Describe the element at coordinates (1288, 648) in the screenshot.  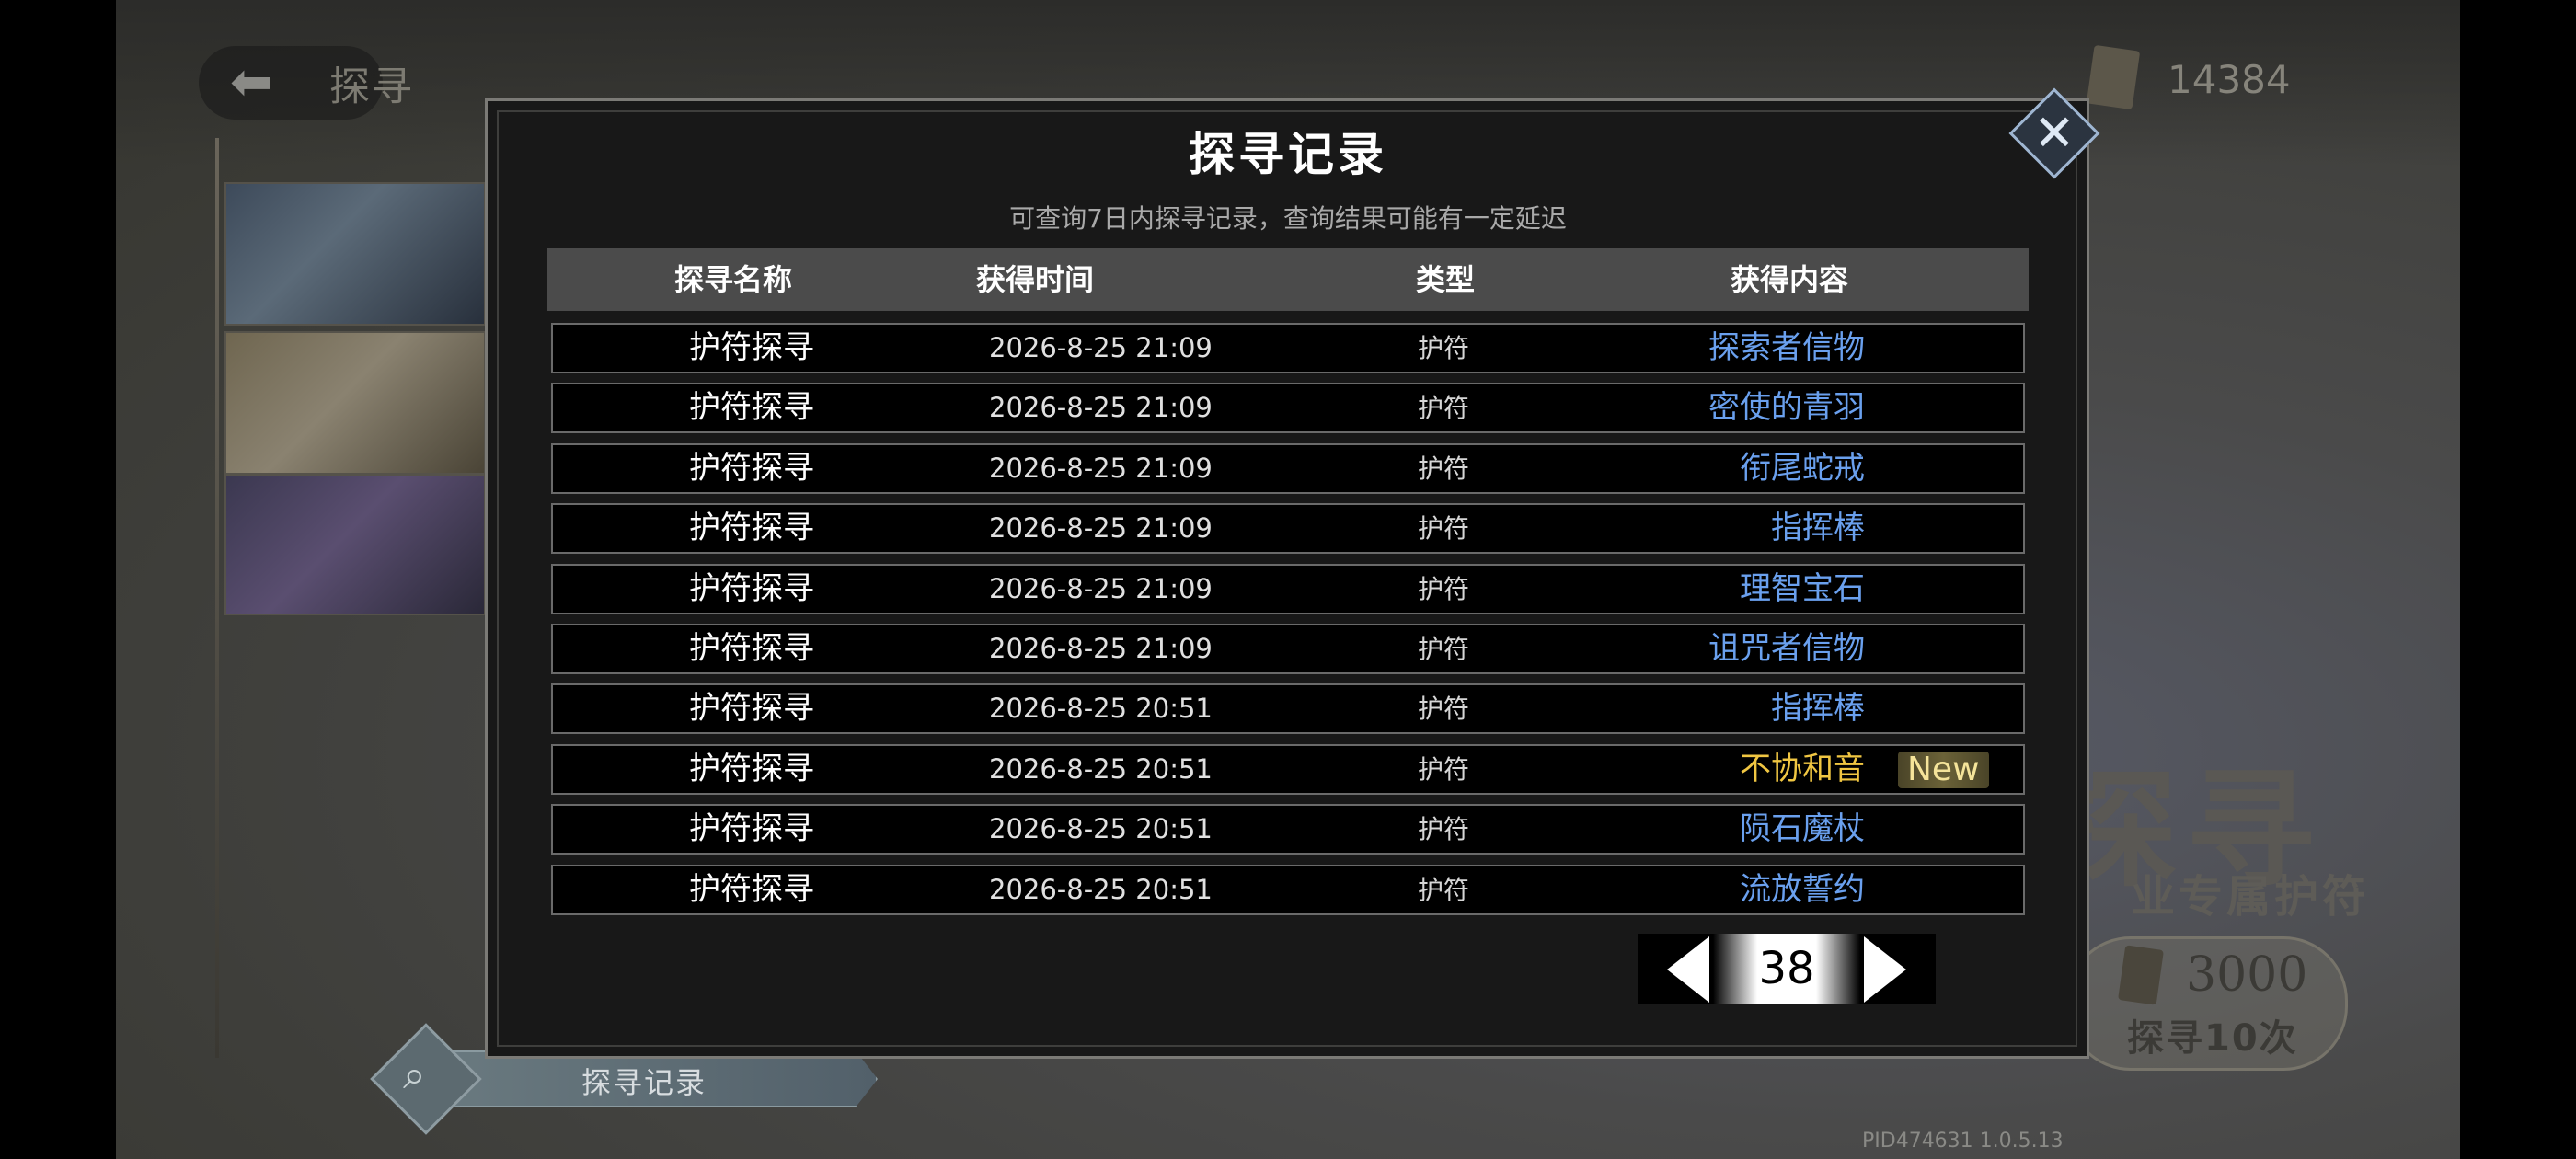
I see `table-row: 护符探寻 2026-8-25 21:09 护符 诅咒者信物` at that location.